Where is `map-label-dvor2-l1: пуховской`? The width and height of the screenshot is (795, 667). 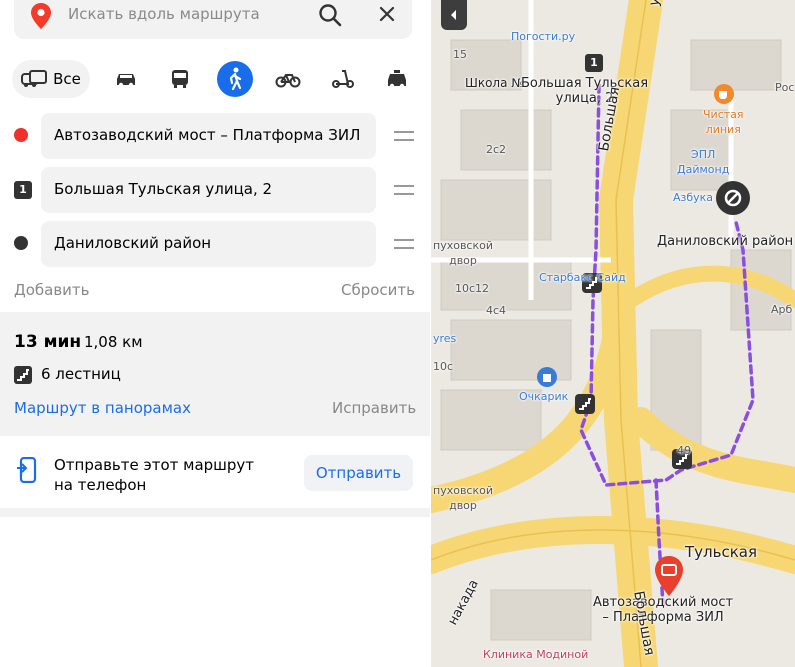
map-label-dvor2-l1: пуховской is located at coordinates (463, 490).